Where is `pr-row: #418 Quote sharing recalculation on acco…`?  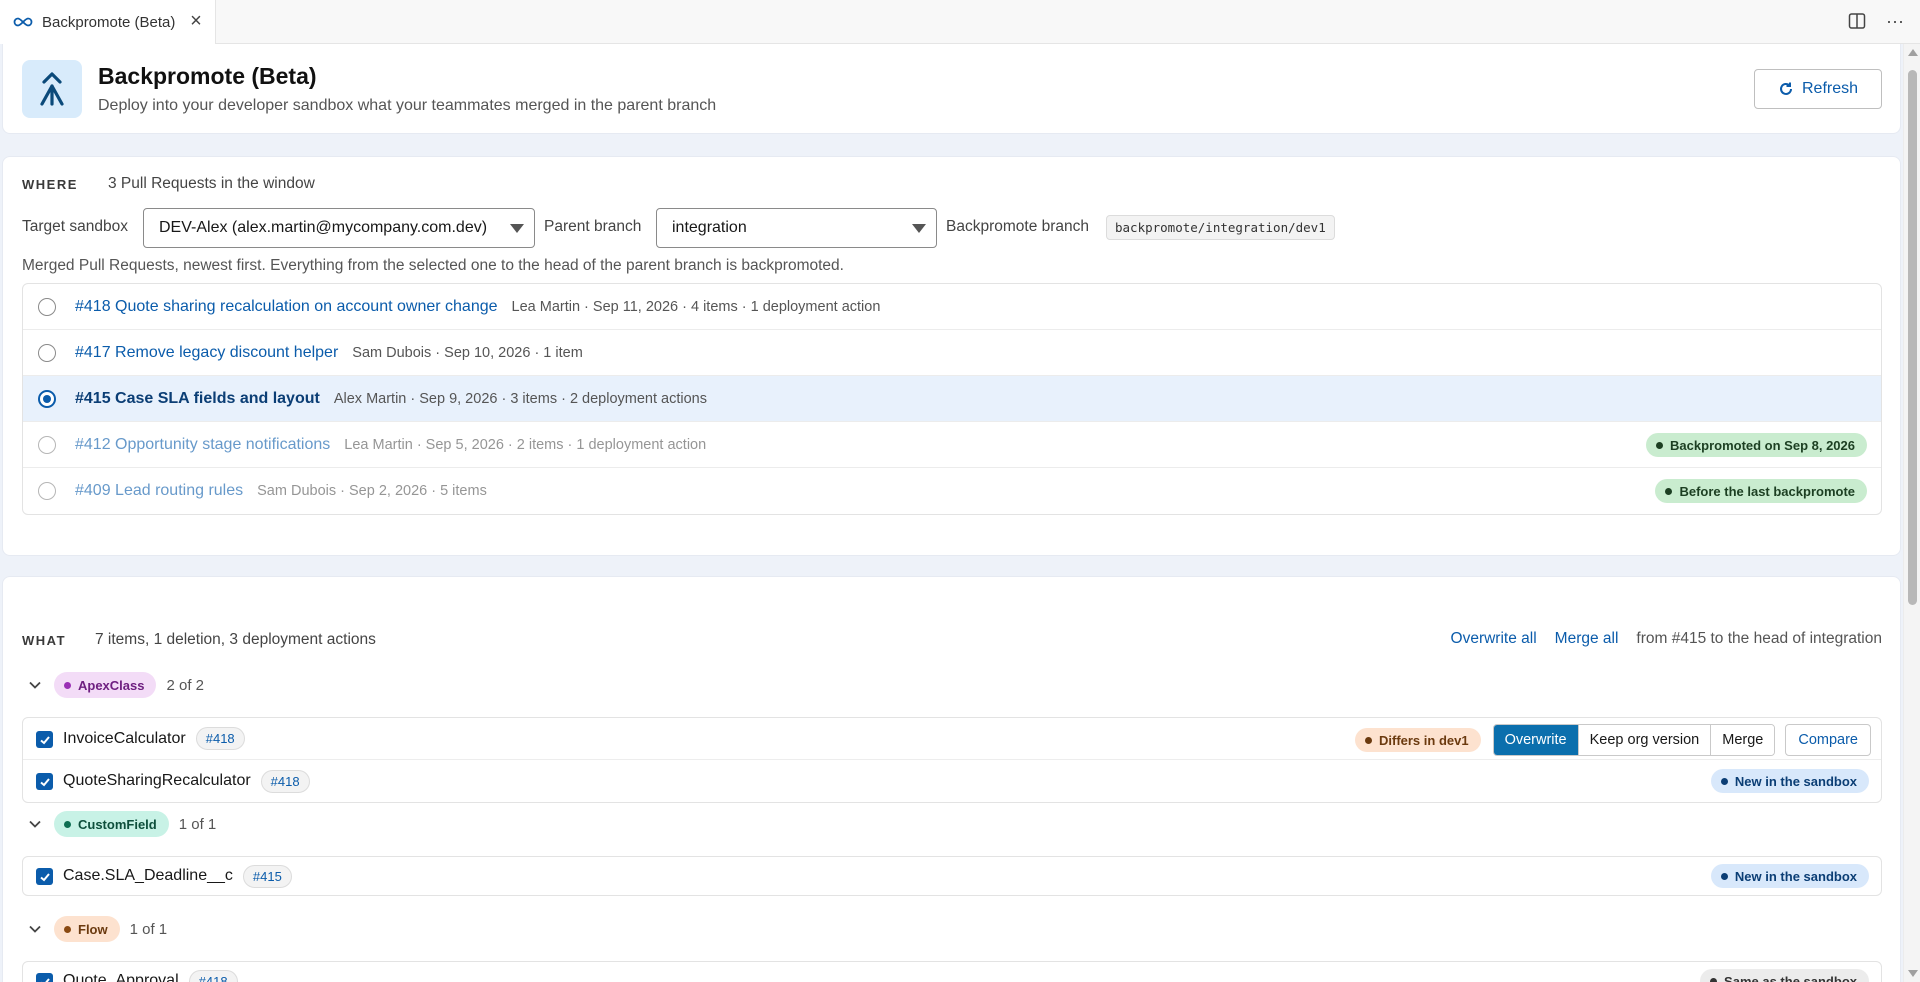
pr-row: #418 Quote sharing recalculation on acco… is located at coordinates (952, 307).